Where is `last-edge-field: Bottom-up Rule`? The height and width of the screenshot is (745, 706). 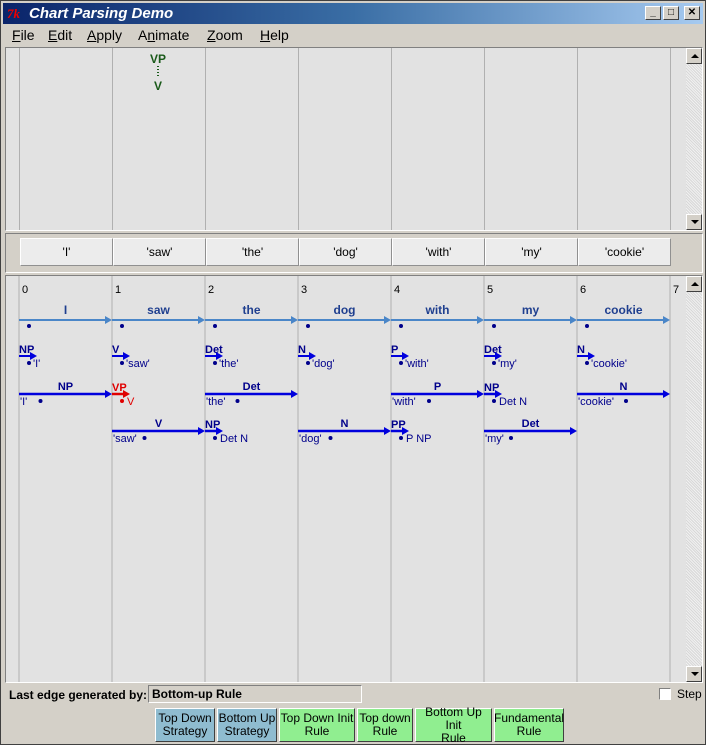 last-edge-field: Bottom-up Rule is located at coordinates (255, 694).